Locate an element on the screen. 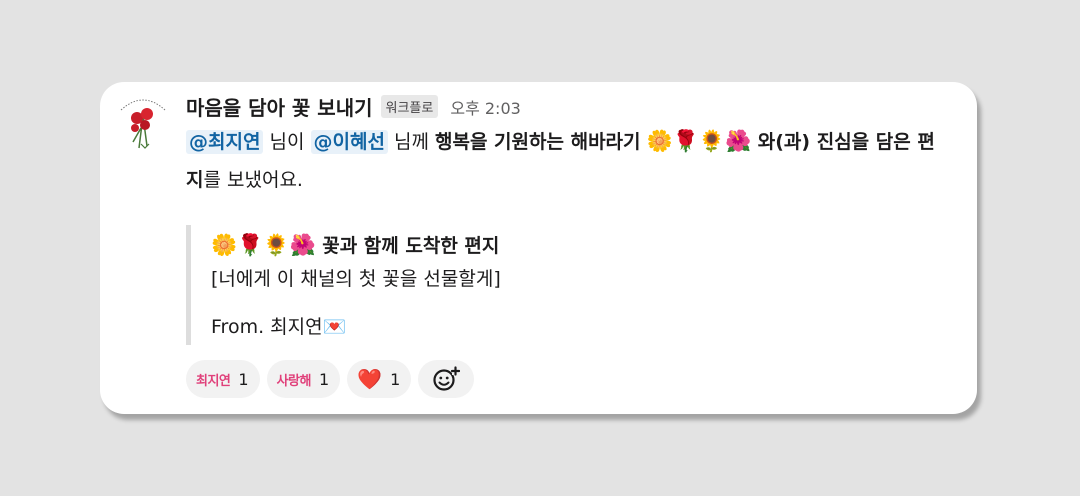 The width and height of the screenshot is (1080, 496). attachment-title-text: 꽃과 함께 도착한 편지 is located at coordinates (407, 246).